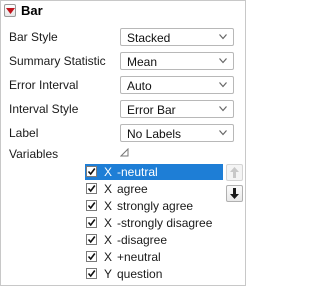 The height and width of the screenshot is (286, 320). What do you see at coordinates (57, 61) in the screenshot?
I see `summary-statistic-label: Summary Statistic` at bounding box center [57, 61].